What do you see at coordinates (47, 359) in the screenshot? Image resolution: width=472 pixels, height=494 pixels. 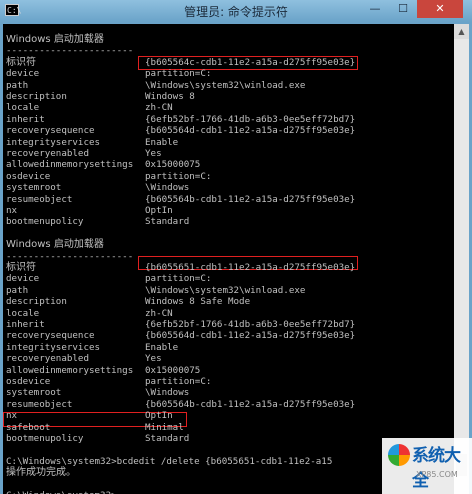 I see `bcd-entry-key: recoveryenabled` at bounding box center [47, 359].